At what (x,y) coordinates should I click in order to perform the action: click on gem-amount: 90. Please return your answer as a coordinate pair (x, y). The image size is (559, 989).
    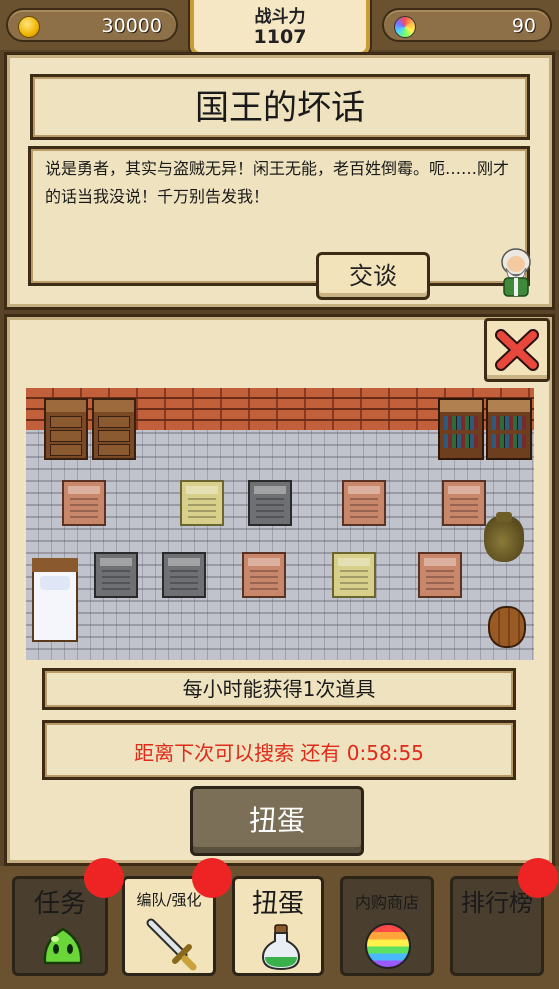
    Looking at the image, I should click on (523, 26).